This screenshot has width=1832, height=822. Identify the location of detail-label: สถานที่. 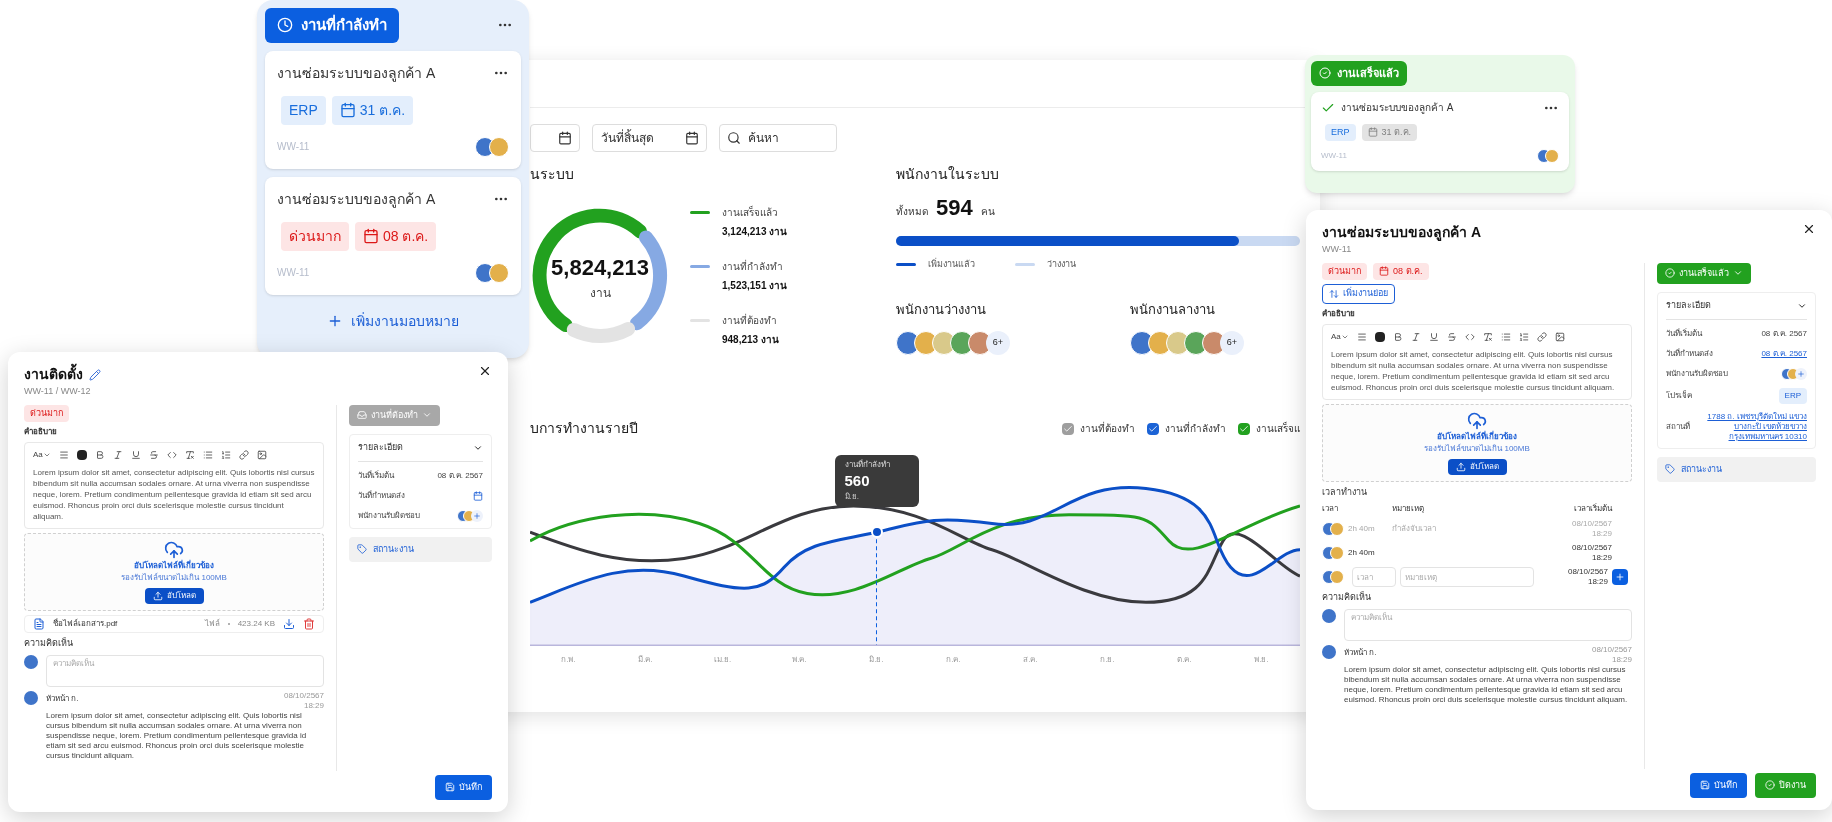
(1678, 426).